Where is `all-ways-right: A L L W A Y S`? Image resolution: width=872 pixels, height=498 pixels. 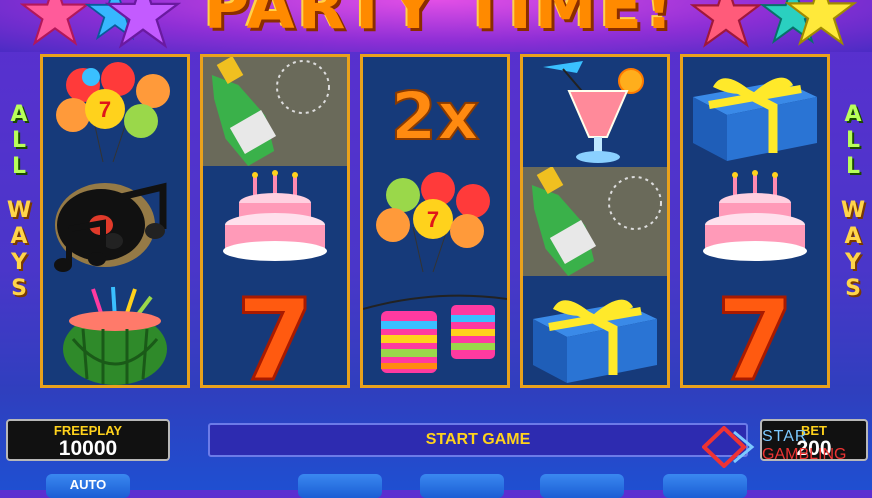
all-ways-right: A L L W A Y S is located at coordinates (853, 202).